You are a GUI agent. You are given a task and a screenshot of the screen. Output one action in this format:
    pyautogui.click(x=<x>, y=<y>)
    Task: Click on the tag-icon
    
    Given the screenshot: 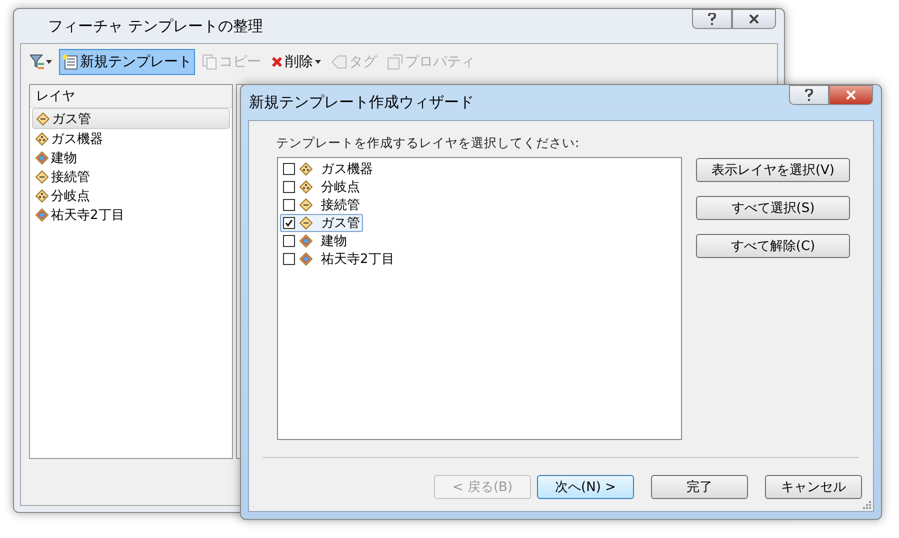 What is the action you would take?
    pyautogui.click(x=339, y=62)
    